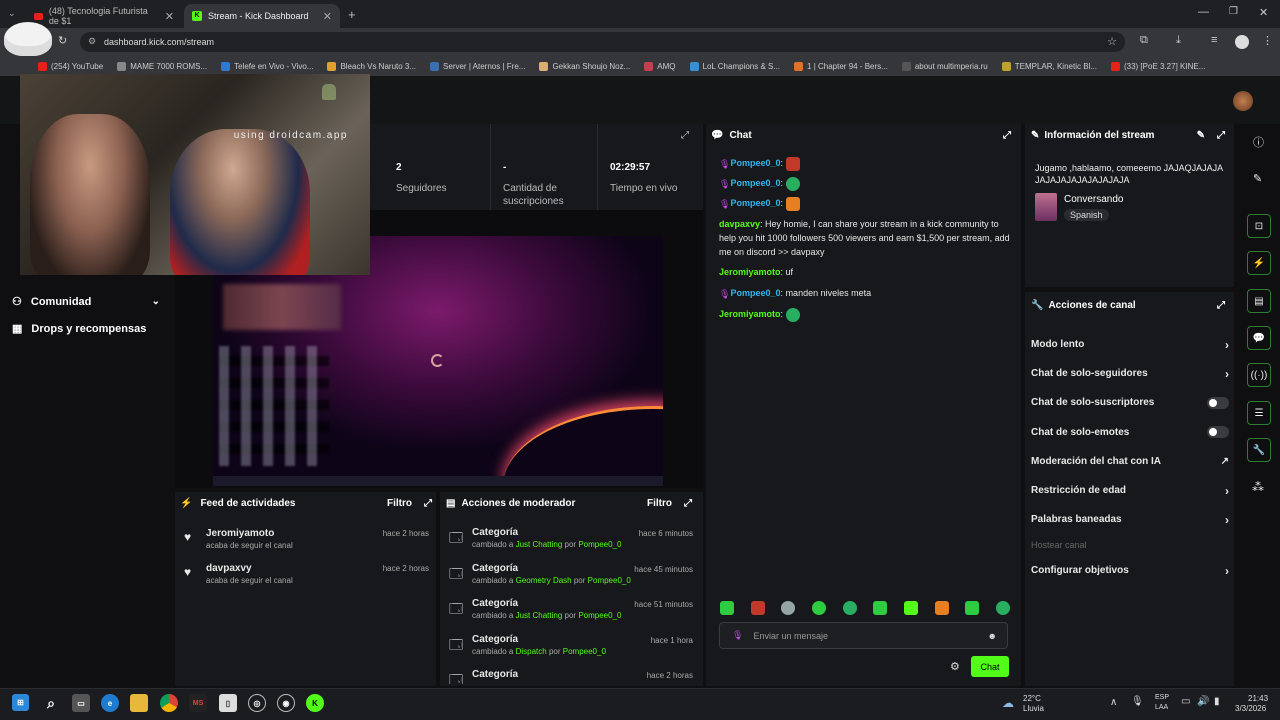 This screenshot has height=720, width=1280. What do you see at coordinates (352, 14) in the screenshot?
I see `new-tab-button: +` at bounding box center [352, 14].